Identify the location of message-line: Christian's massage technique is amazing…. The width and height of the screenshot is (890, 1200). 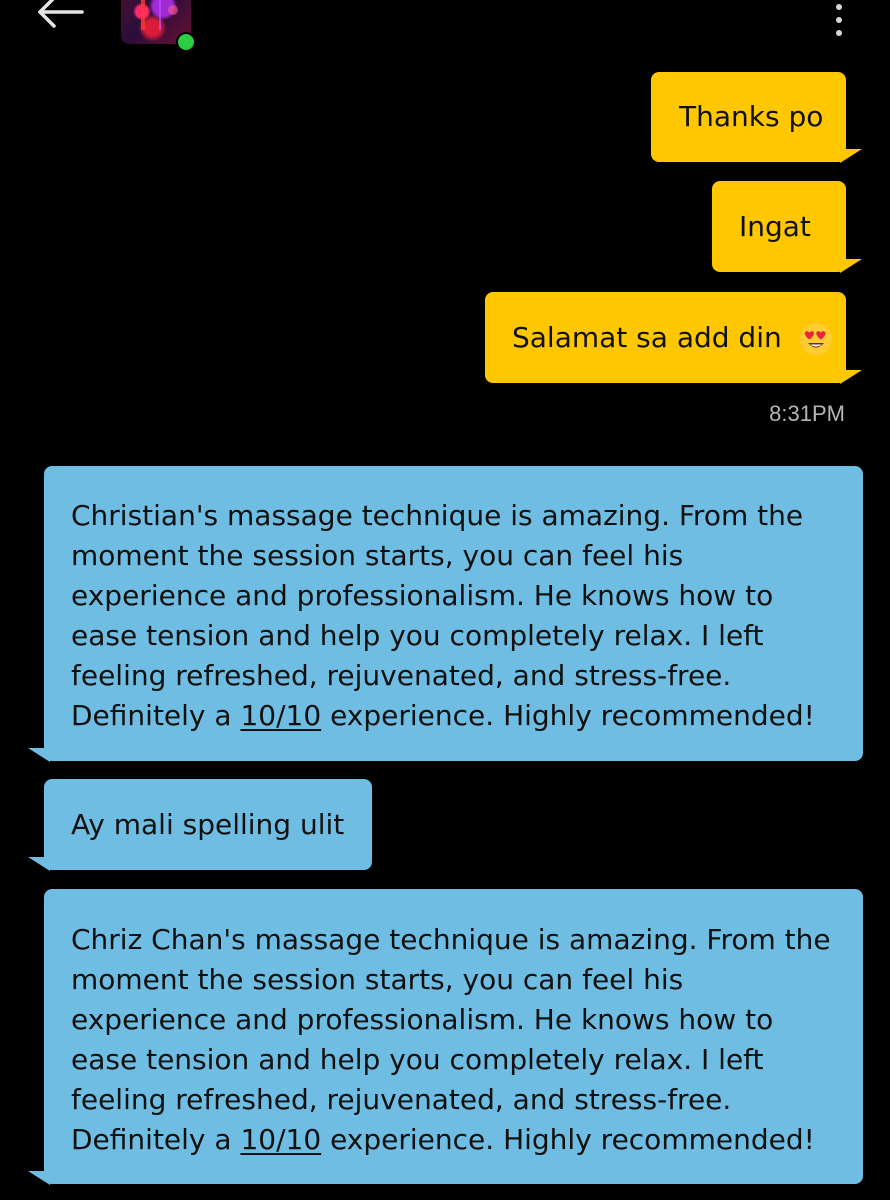
(437, 515).